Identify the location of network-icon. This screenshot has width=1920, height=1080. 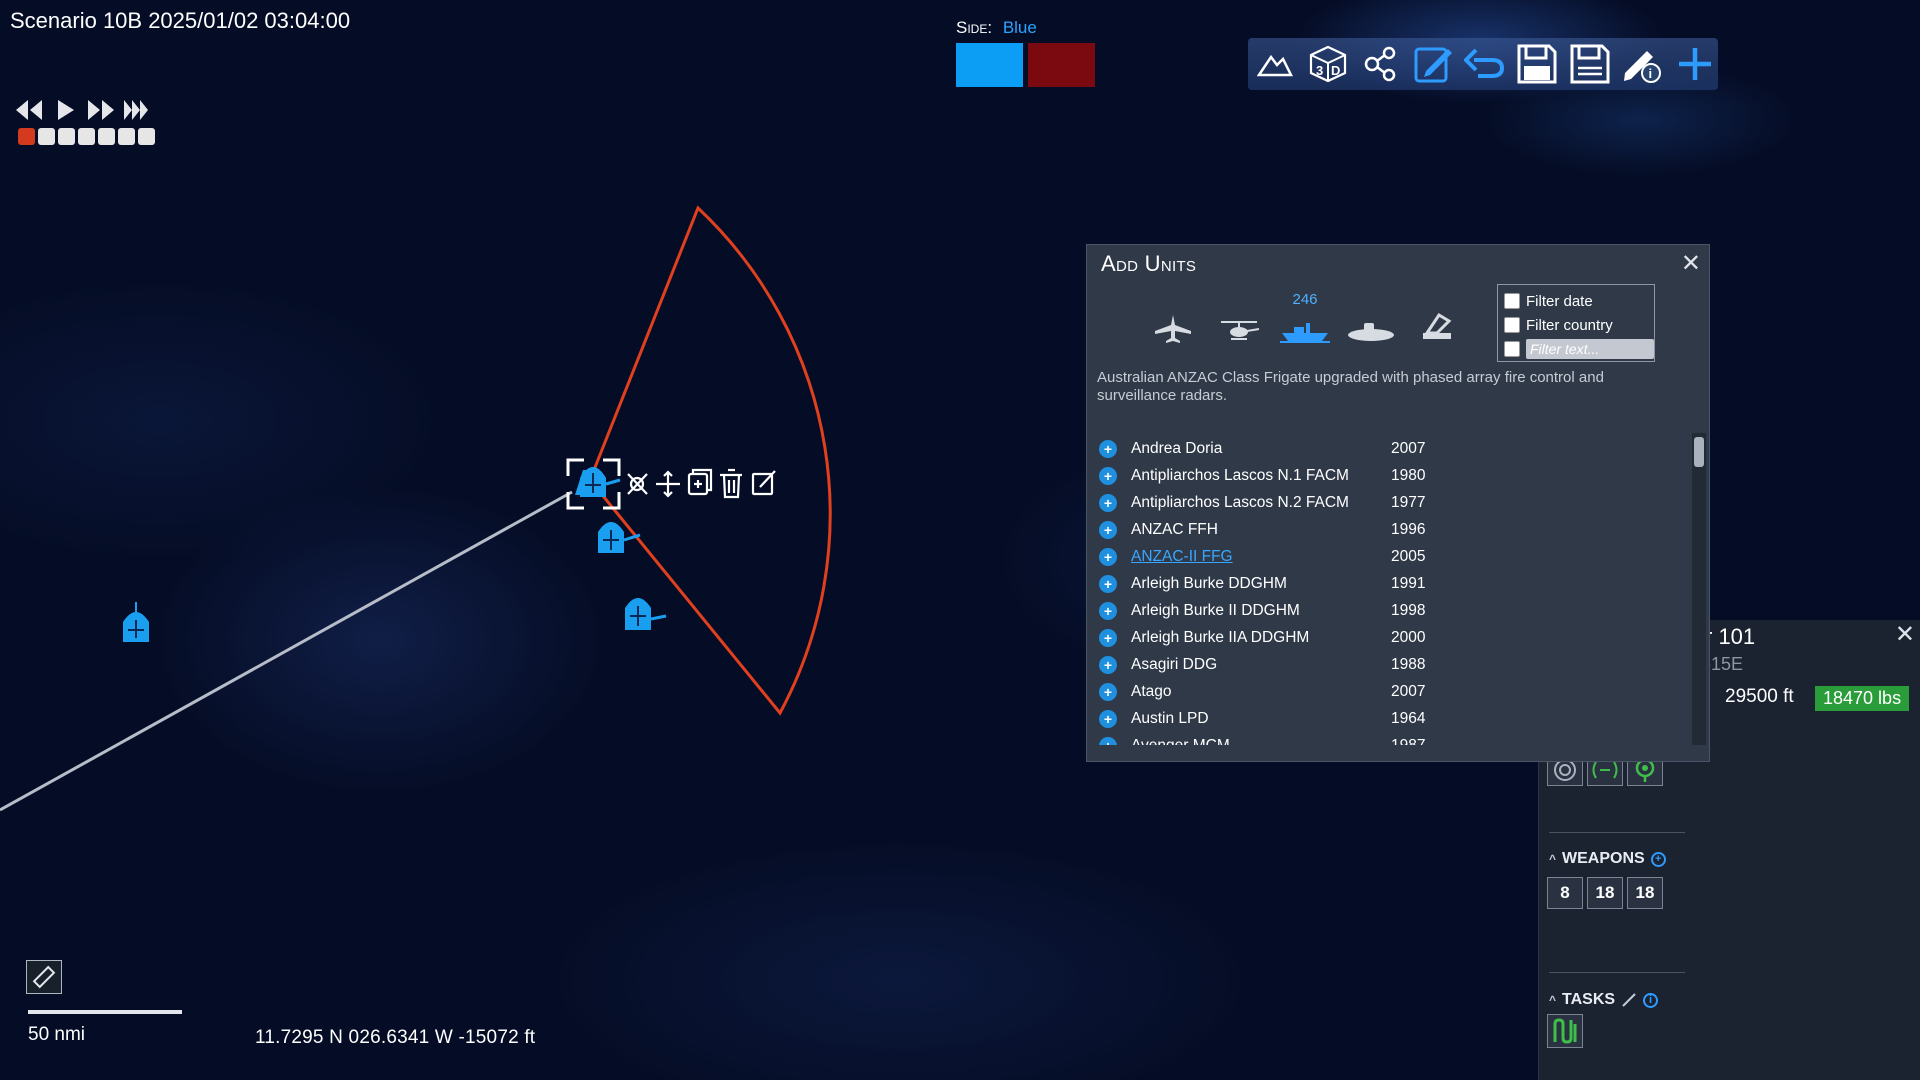
(1380, 64).